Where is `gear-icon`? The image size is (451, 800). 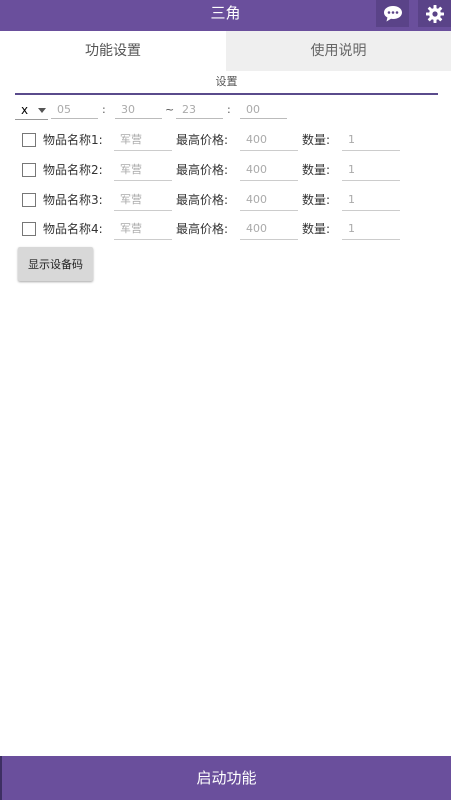 gear-icon is located at coordinates (434, 13).